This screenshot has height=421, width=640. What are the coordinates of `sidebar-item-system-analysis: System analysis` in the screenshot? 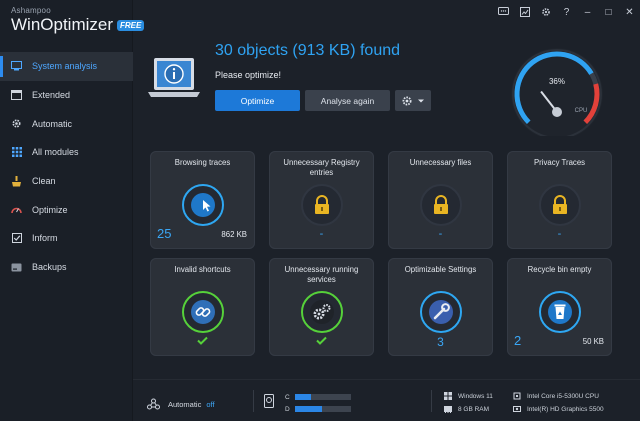 It's located at (66, 66).